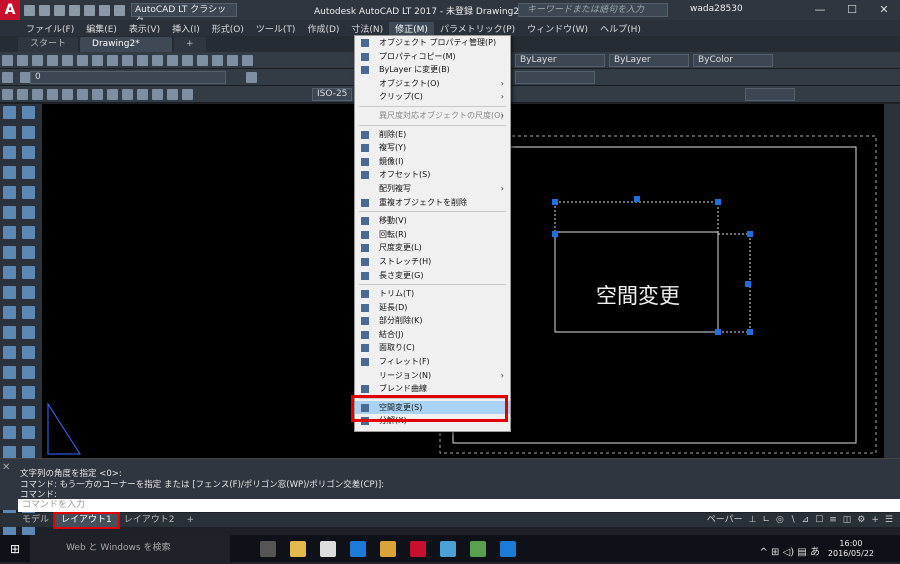  Describe the element at coordinates (247, 60) in the screenshot. I see `tool-palette-icon` at that location.